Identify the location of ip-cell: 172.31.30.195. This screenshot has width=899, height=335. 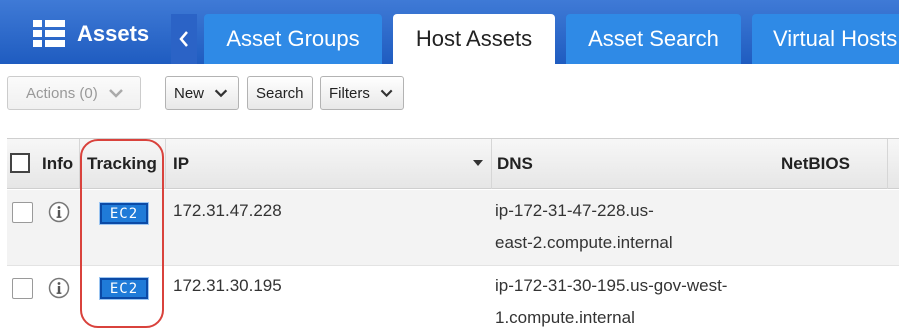
(227, 285).